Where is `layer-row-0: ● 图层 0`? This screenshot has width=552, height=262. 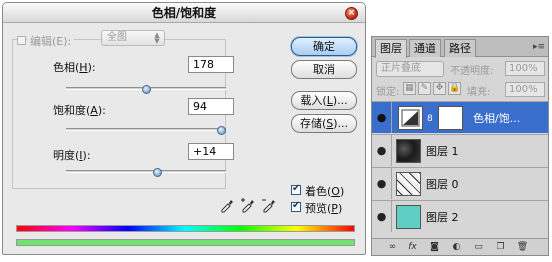 layer-row-0: ● 图层 0 is located at coordinates (460, 183).